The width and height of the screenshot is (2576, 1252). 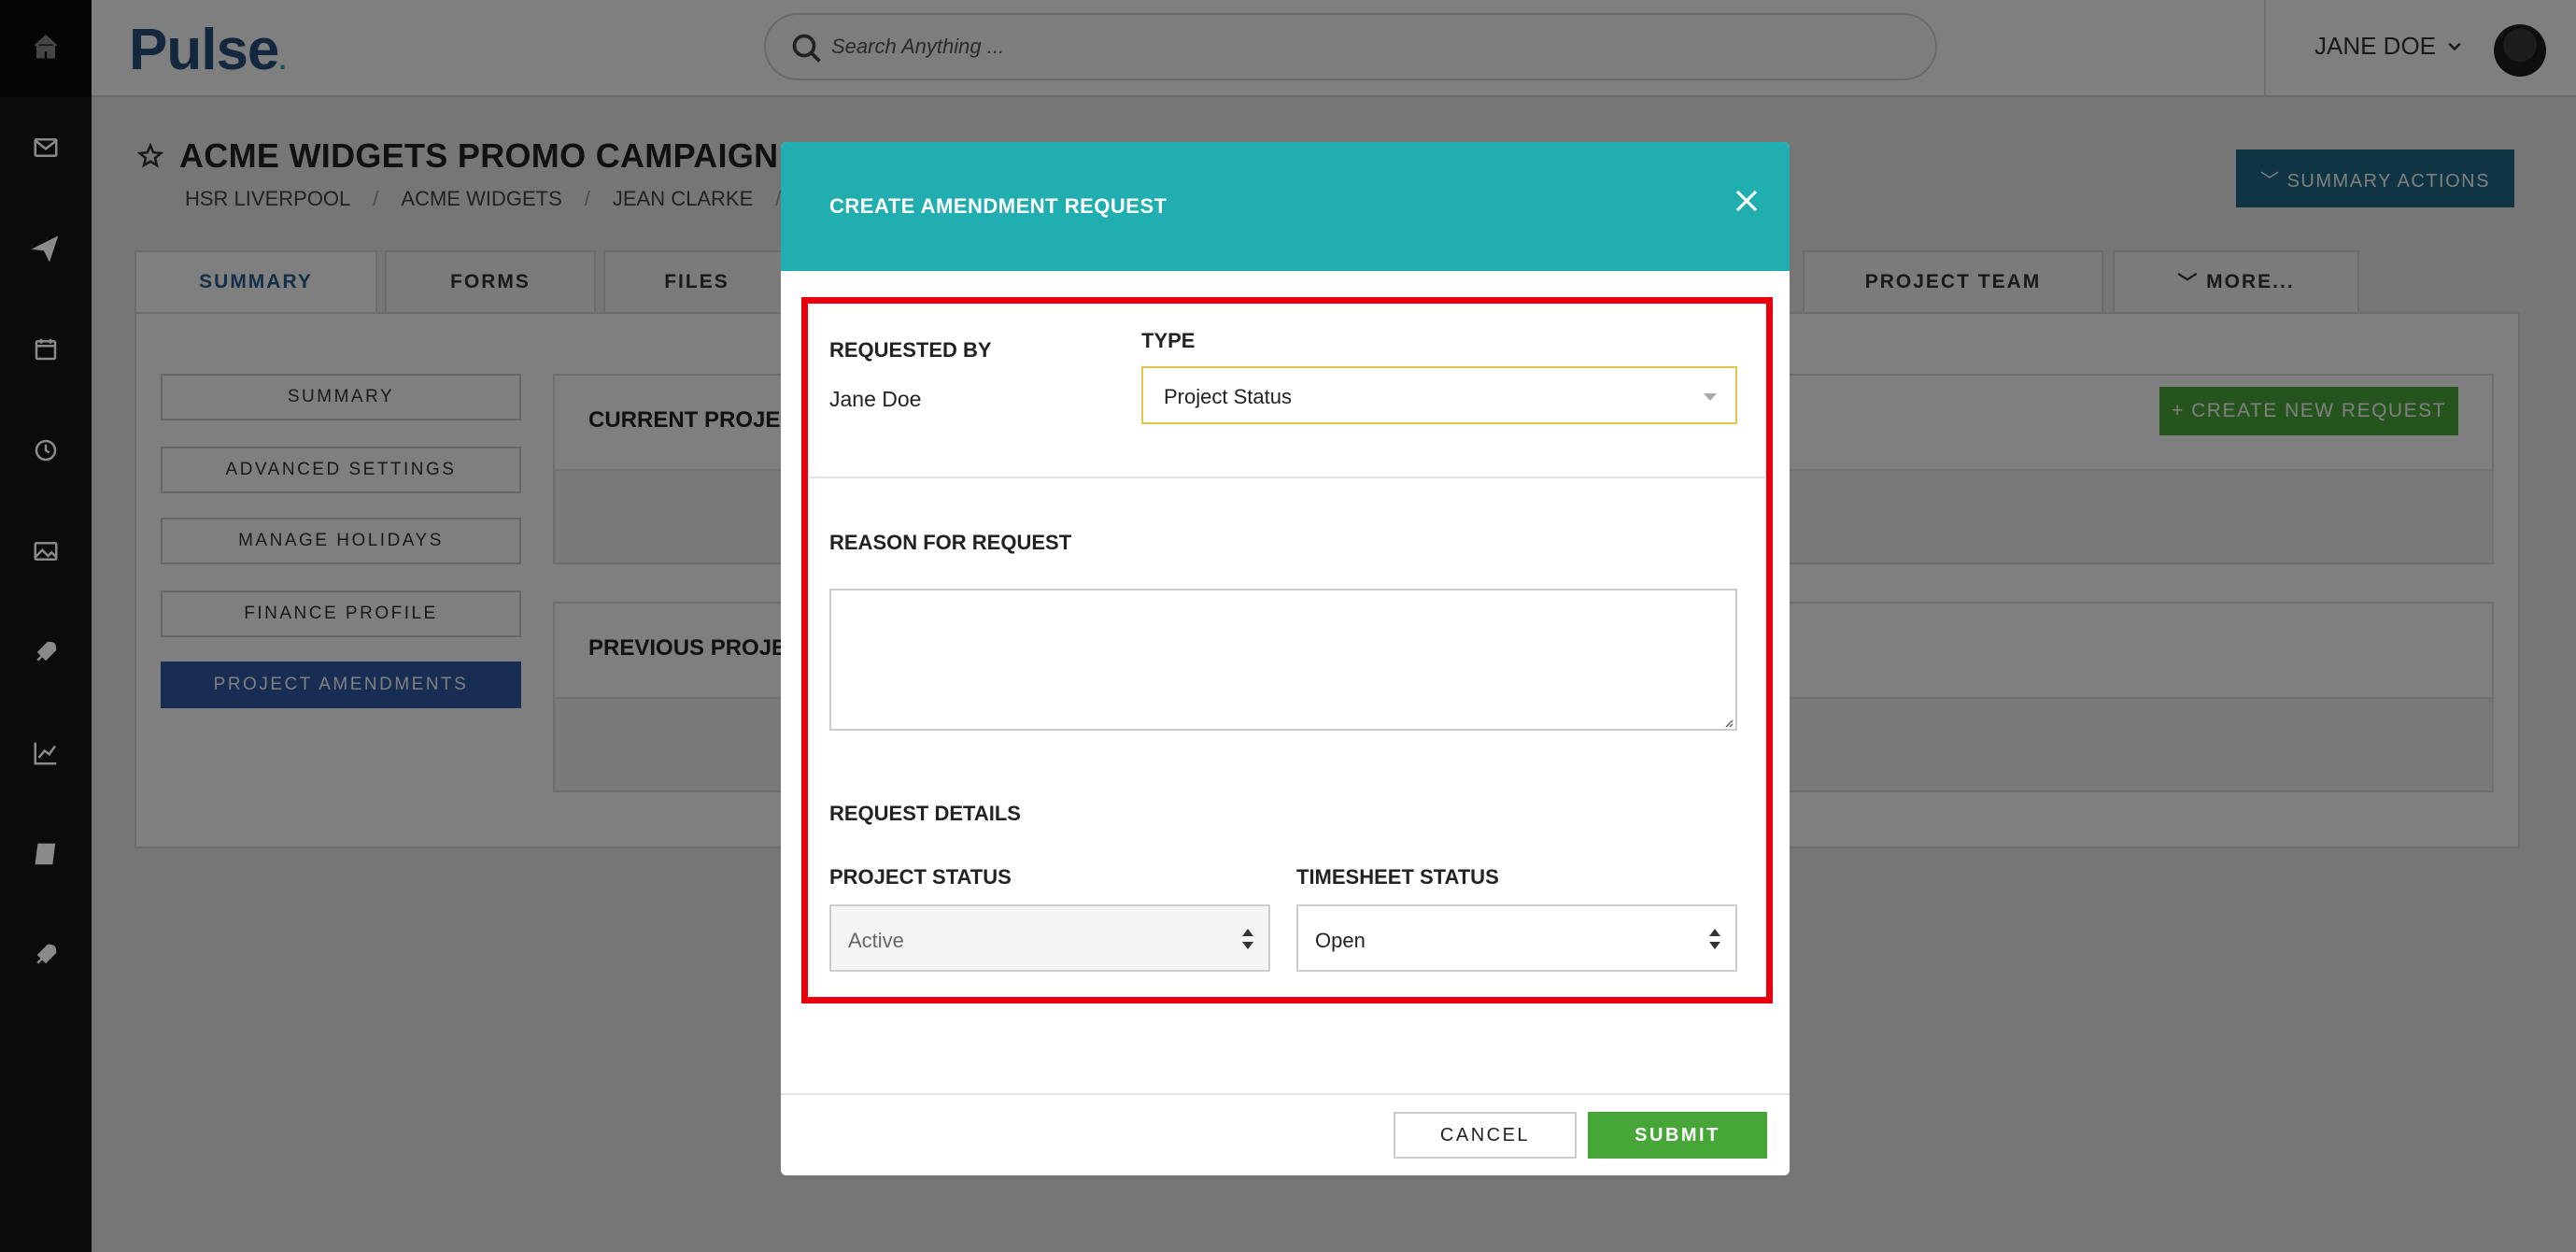 What do you see at coordinates (1439, 395) in the screenshot?
I see `type-select: Project Status` at bounding box center [1439, 395].